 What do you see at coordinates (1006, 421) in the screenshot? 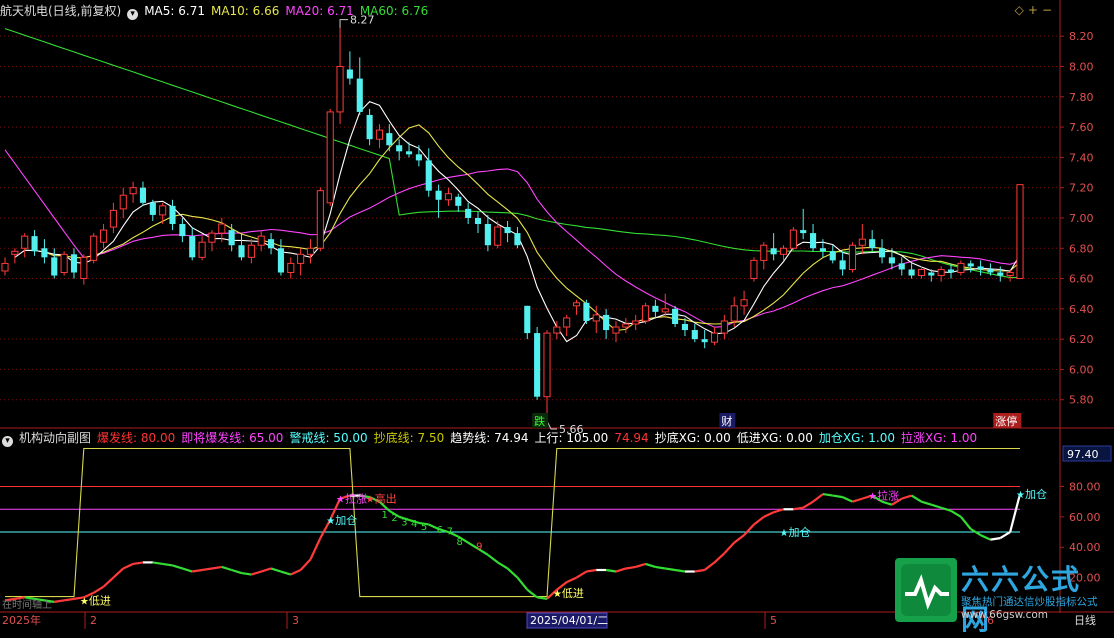
I see `event-marker-zhangting: 涨停` at bounding box center [1006, 421].